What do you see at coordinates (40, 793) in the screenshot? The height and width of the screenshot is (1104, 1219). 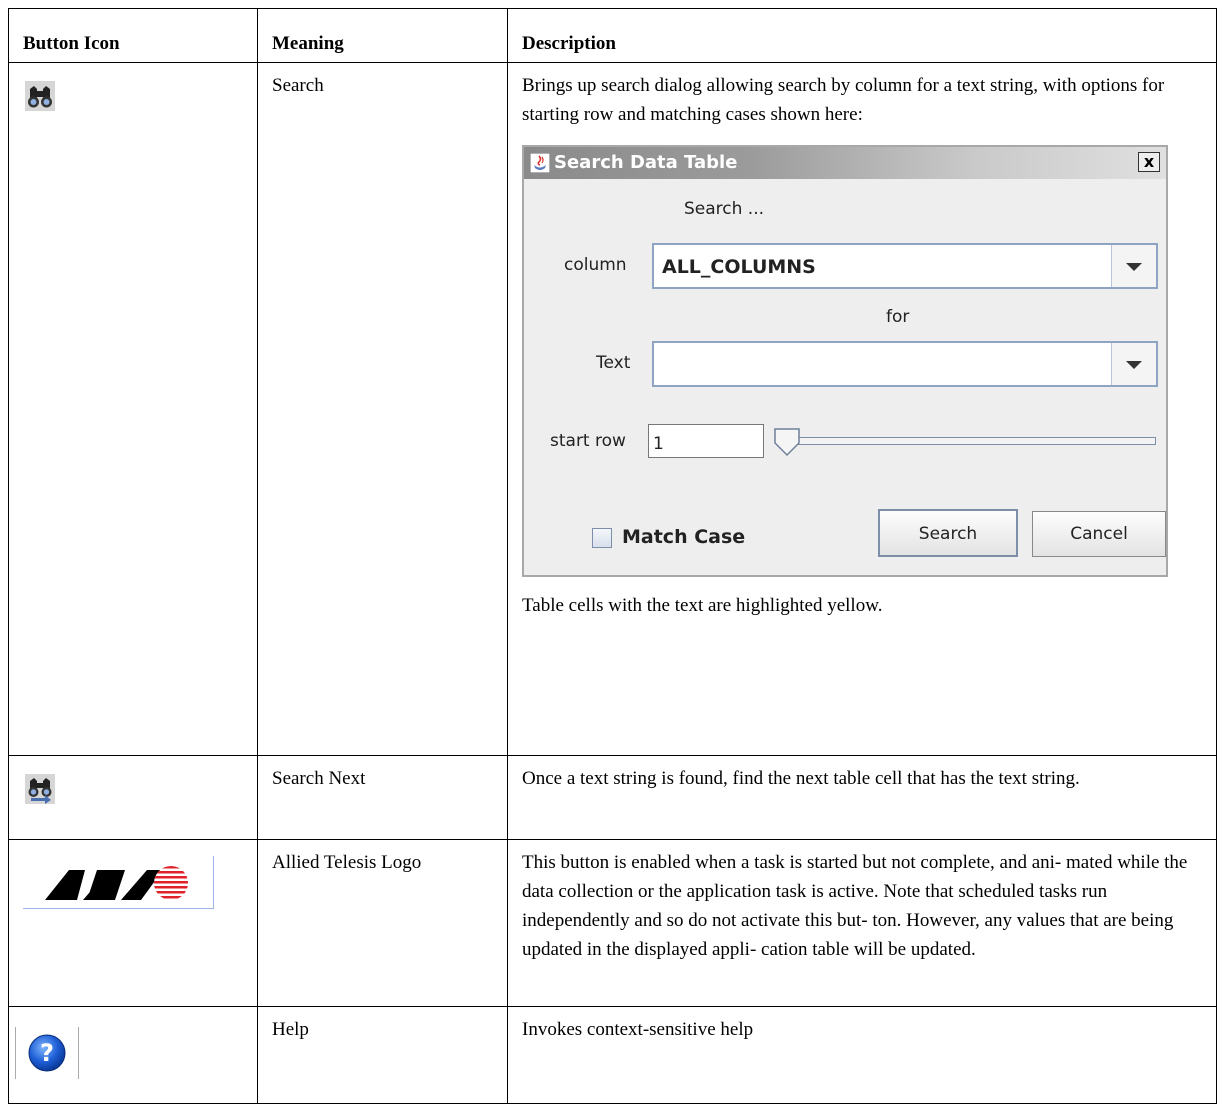 I see `binoculars-next-icon` at bounding box center [40, 793].